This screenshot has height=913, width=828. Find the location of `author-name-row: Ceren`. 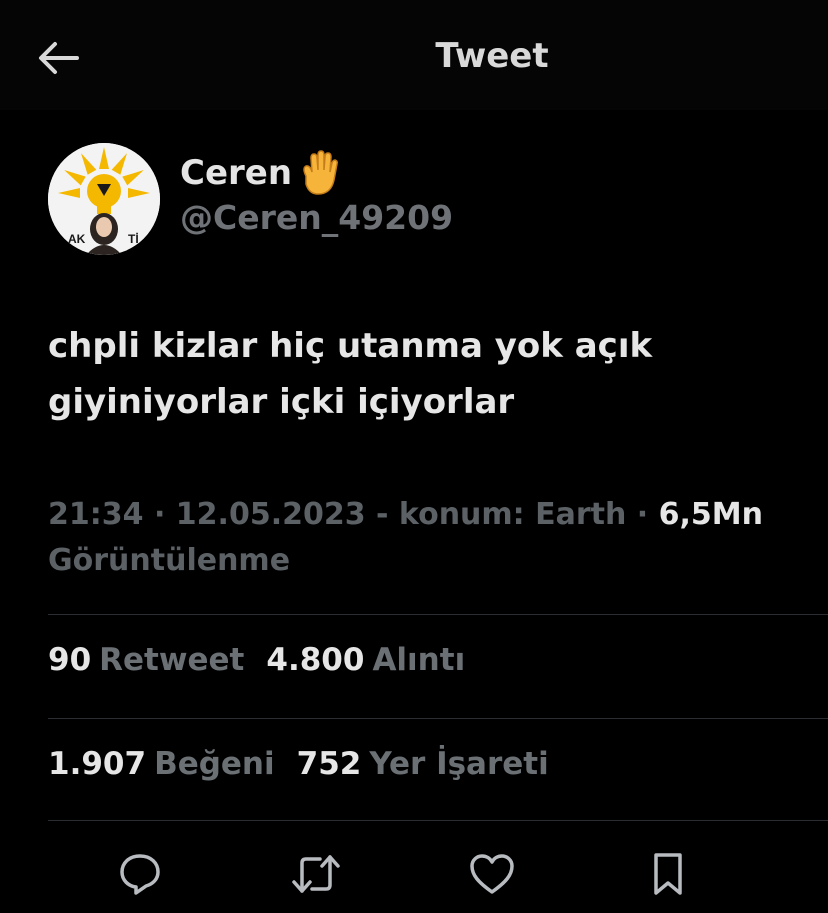

author-name-row: Ceren is located at coordinates (260, 173).